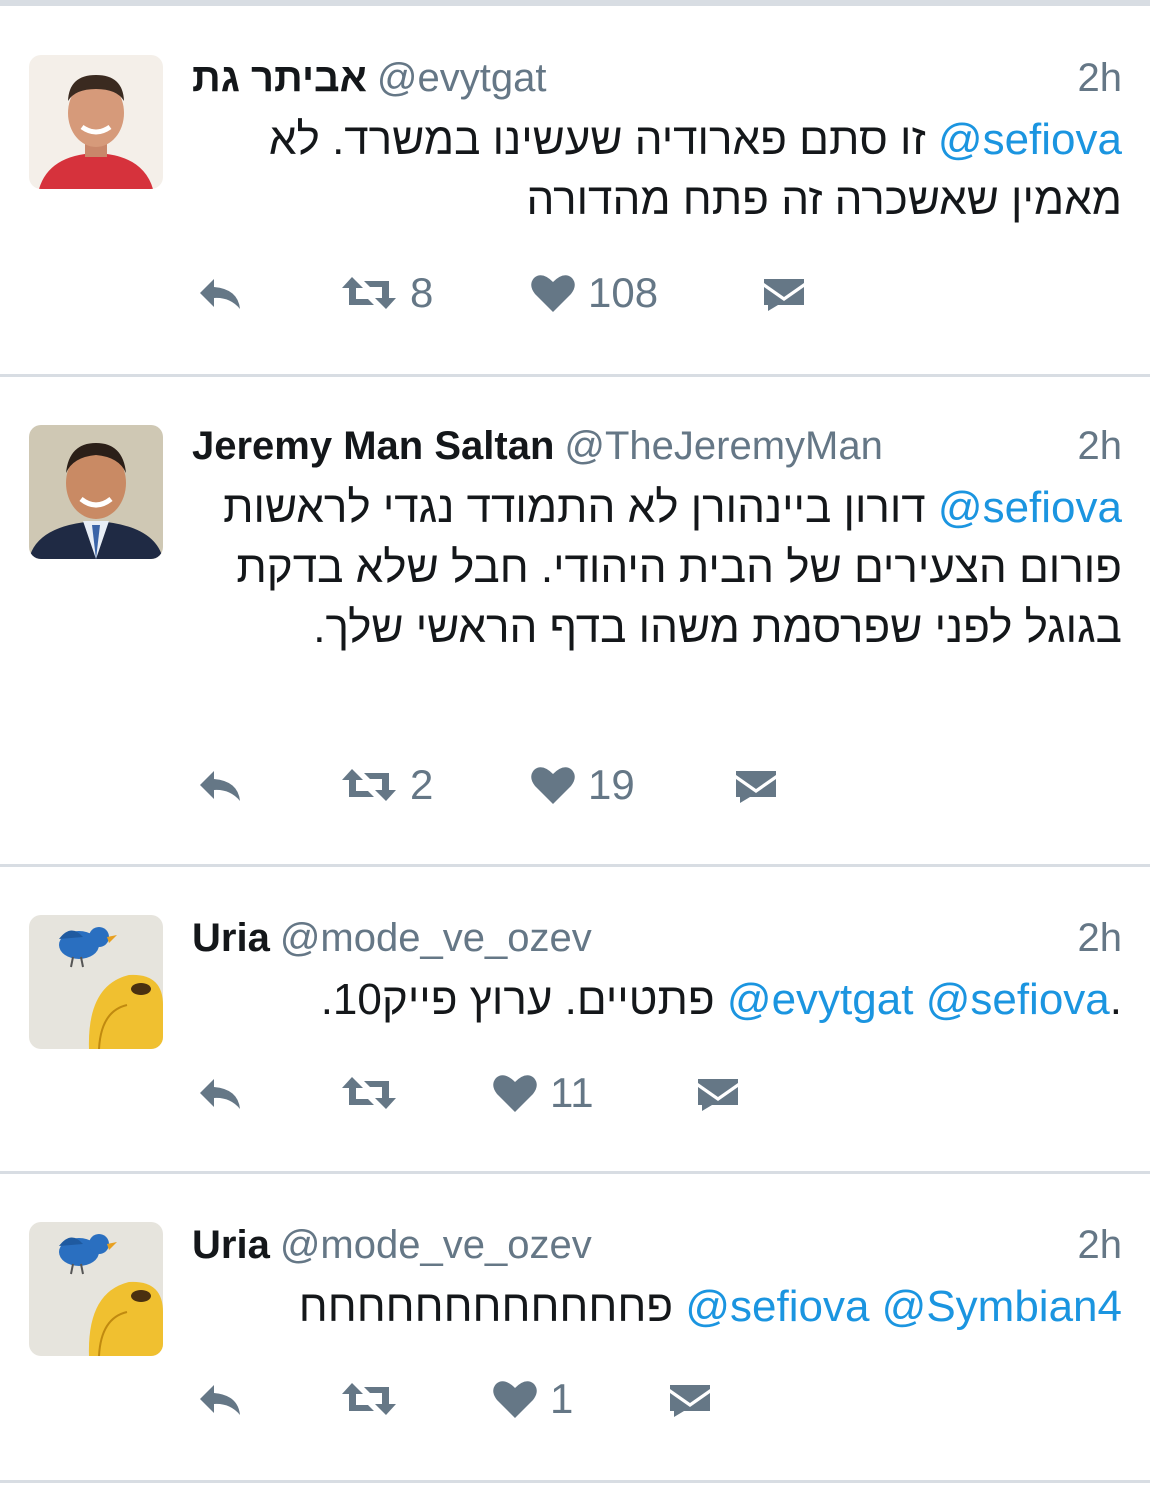  What do you see at coordinates (462, 78) in the screenshot?
I see `user-handle: @evytgat` at bounding box center [462, 78].